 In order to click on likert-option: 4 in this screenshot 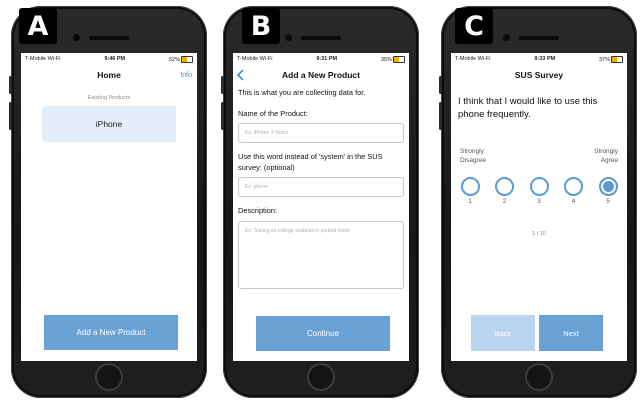, I will do `click(574, 191)`.